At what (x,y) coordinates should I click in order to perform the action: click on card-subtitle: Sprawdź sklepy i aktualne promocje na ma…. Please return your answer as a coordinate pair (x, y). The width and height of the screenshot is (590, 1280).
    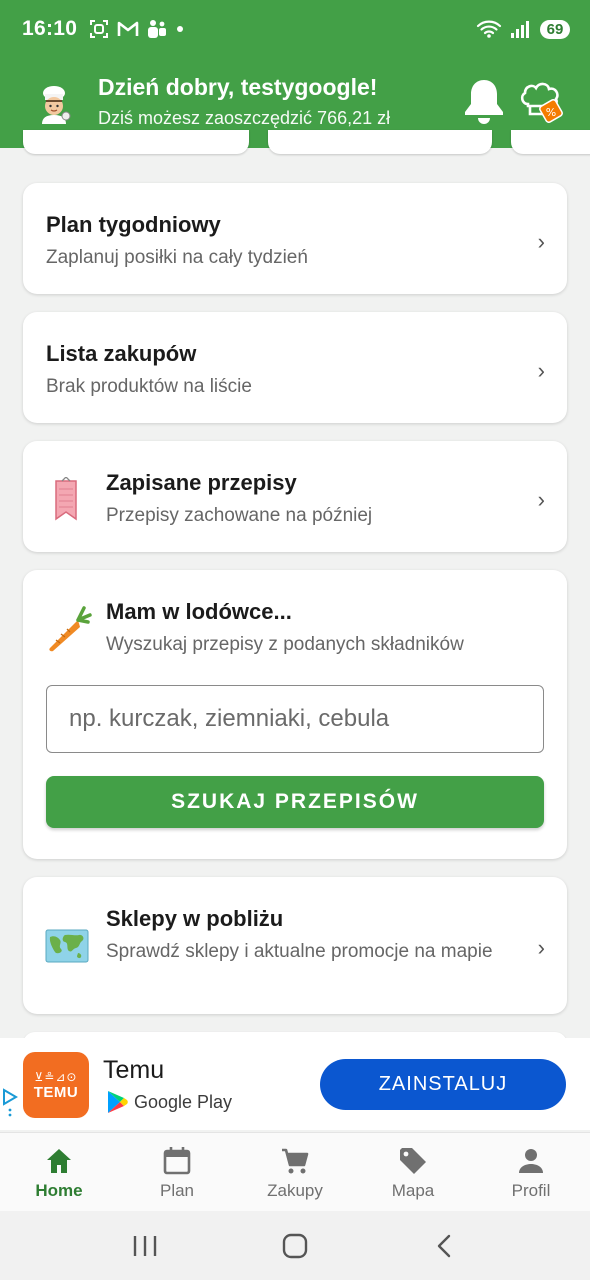
    Looking at the image, I should click on (299, 951).